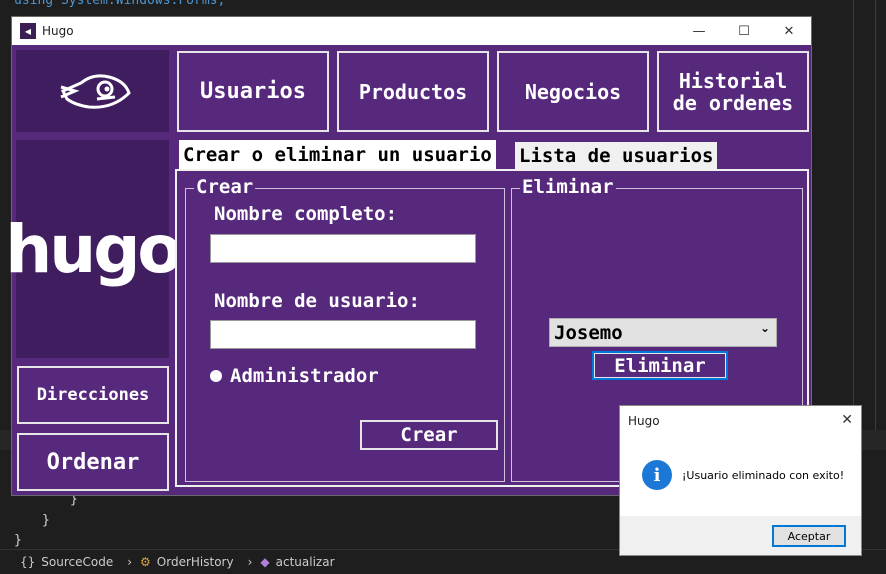  What do you see at coordinates (120, 4) in the screenshot?
I see `ide-code-line: using System.Windows.Forms;` at bounding box center [120, 4].